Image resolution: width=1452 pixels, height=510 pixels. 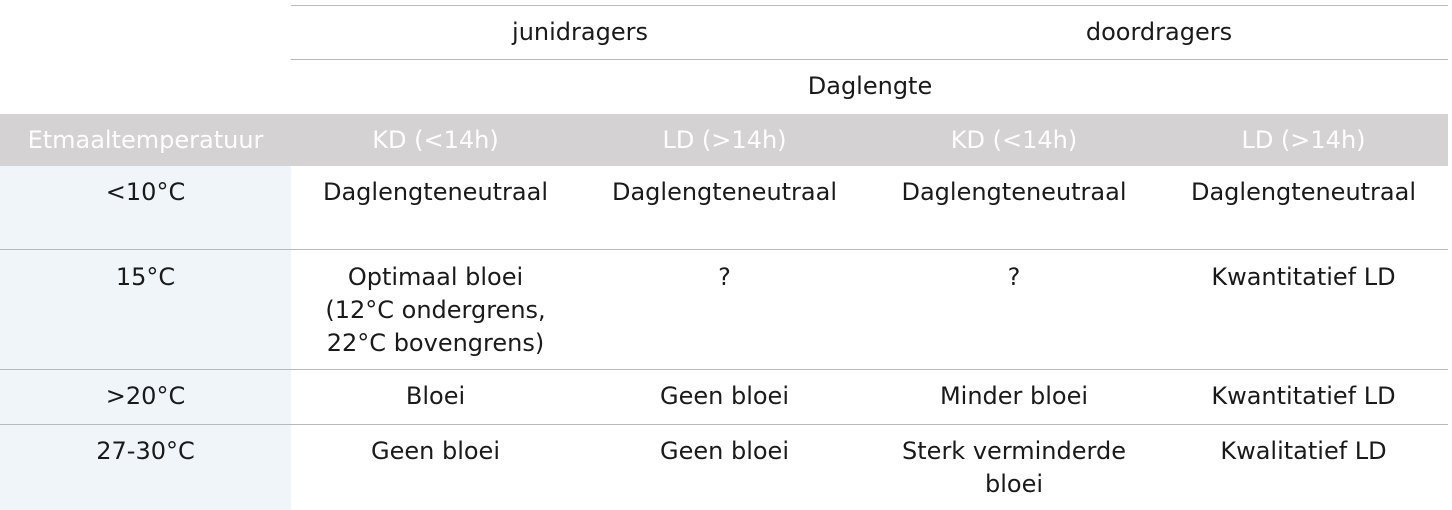 I want to click on column-header-door-ld: LD (>14h), so click(x=1303, y=140).